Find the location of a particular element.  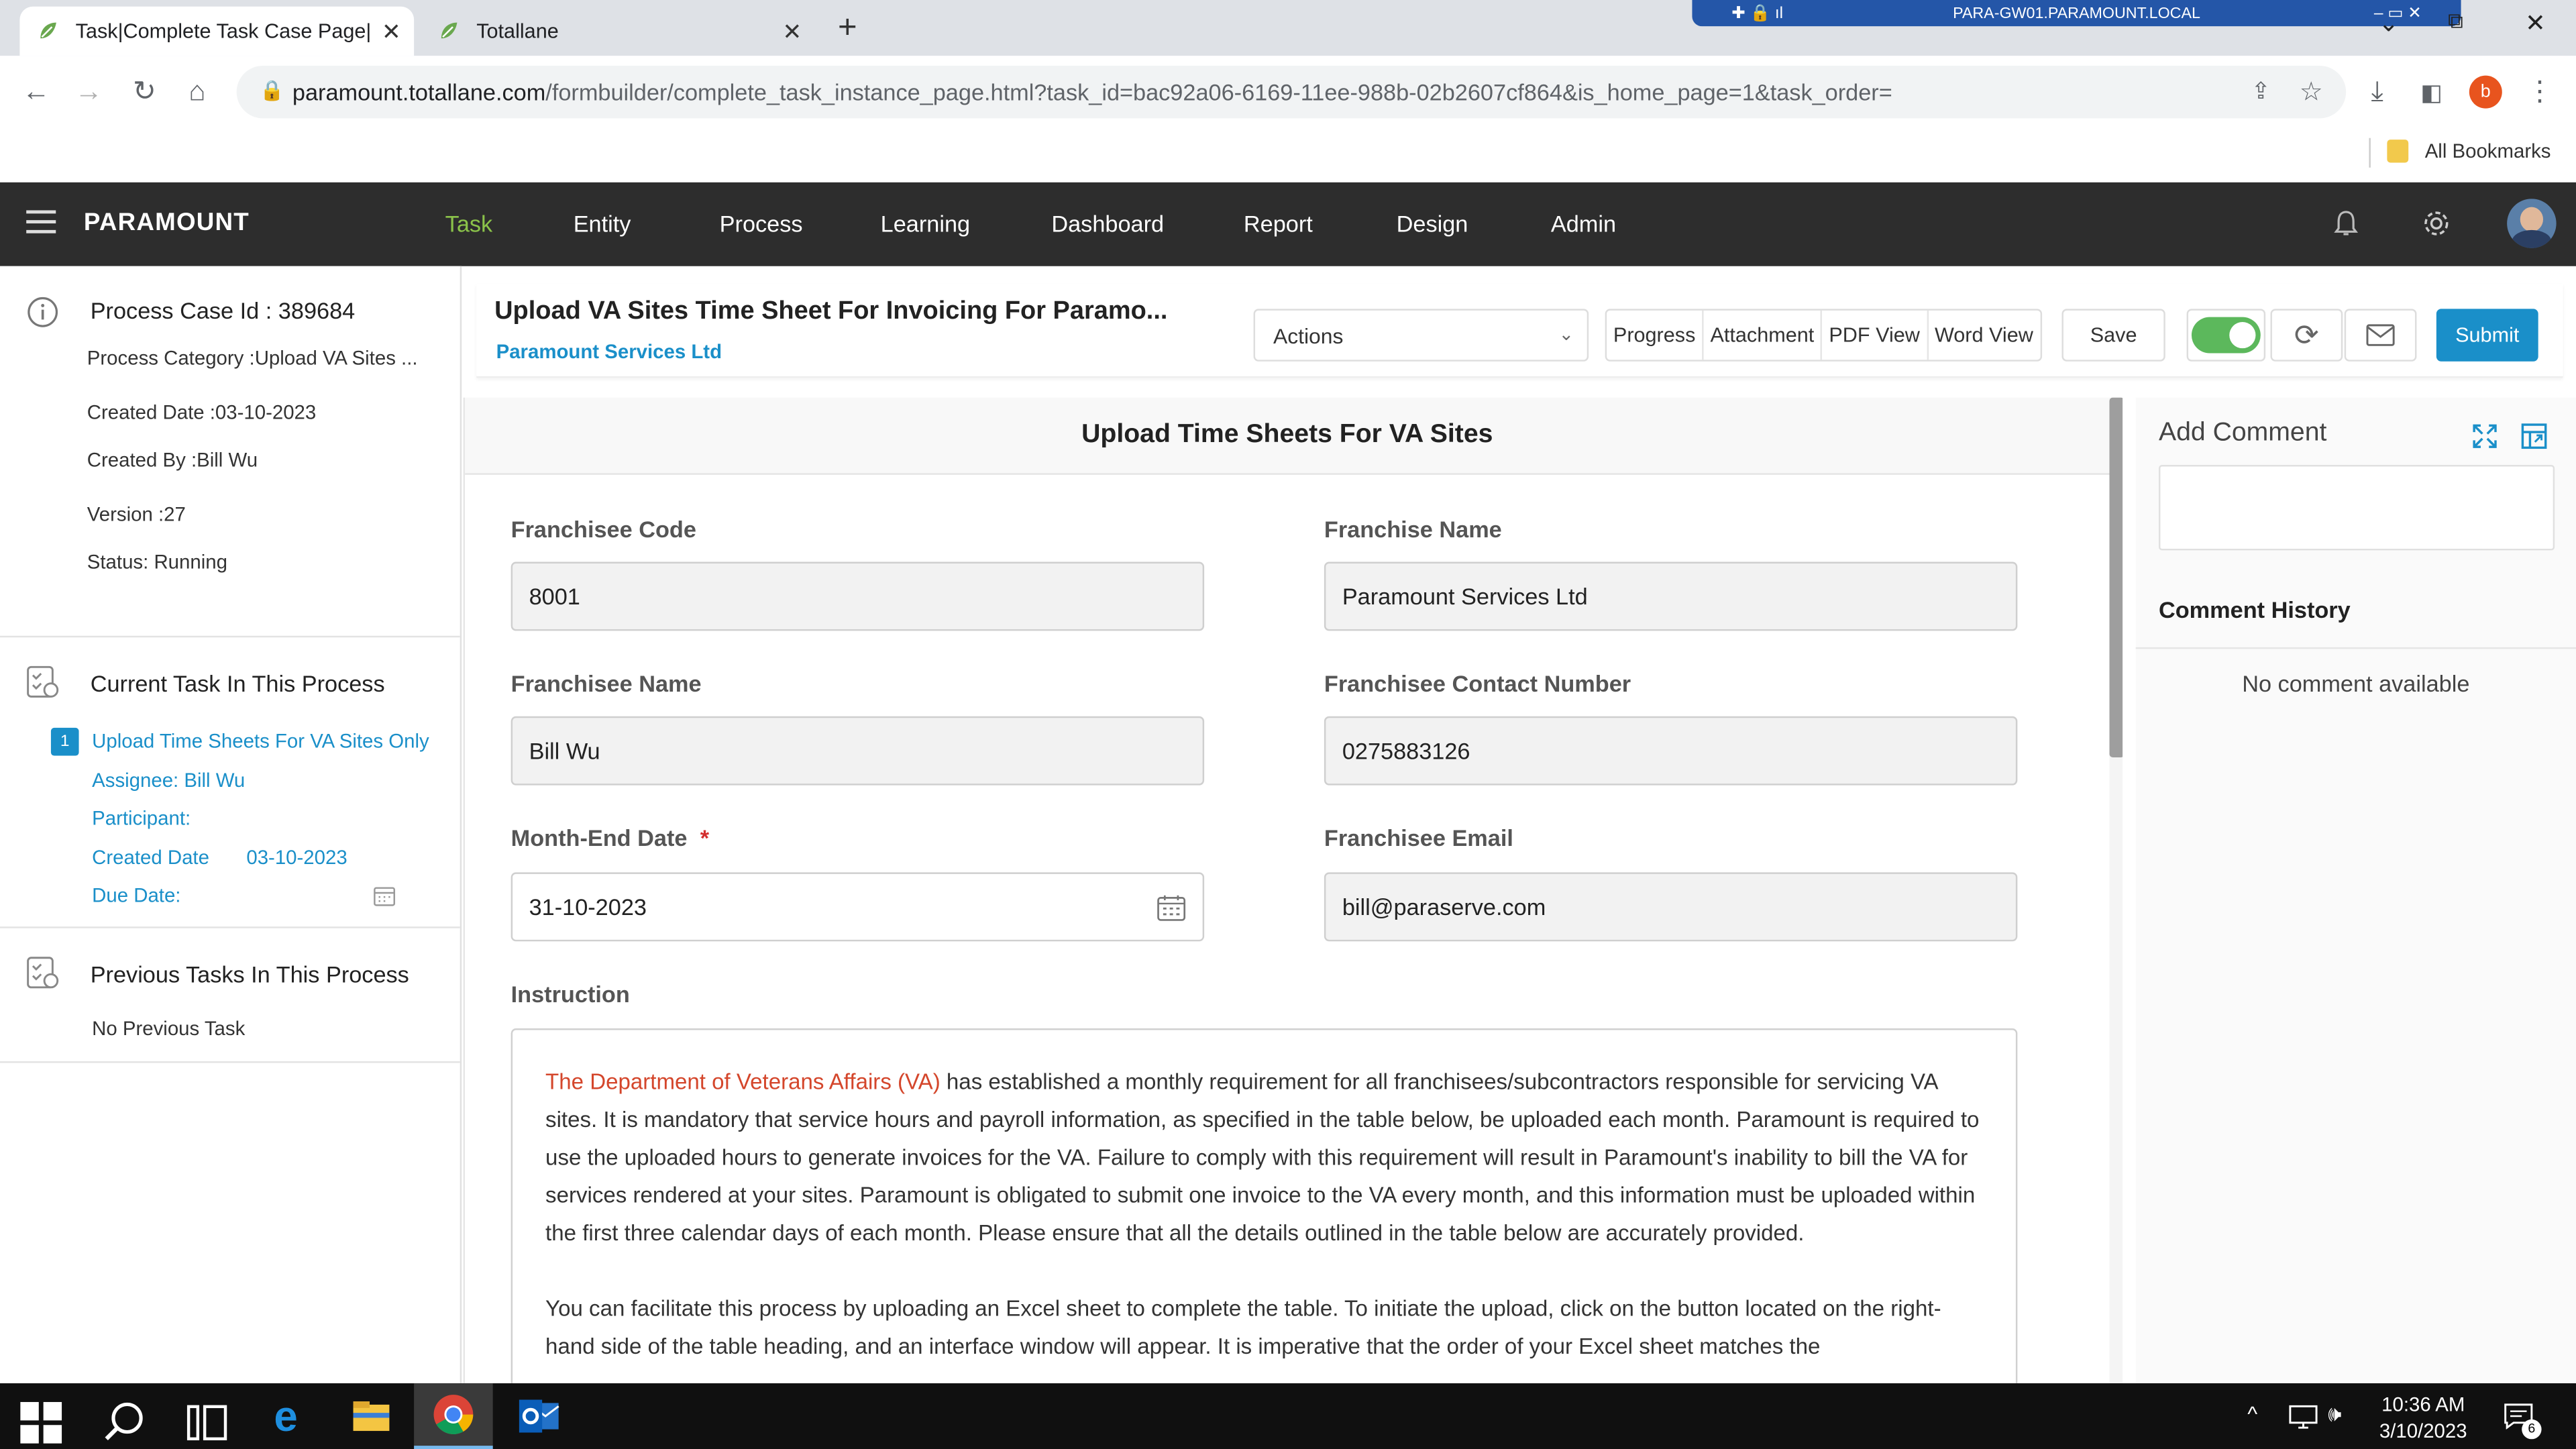

nav-task: Task is located at coordinates (469, 223).